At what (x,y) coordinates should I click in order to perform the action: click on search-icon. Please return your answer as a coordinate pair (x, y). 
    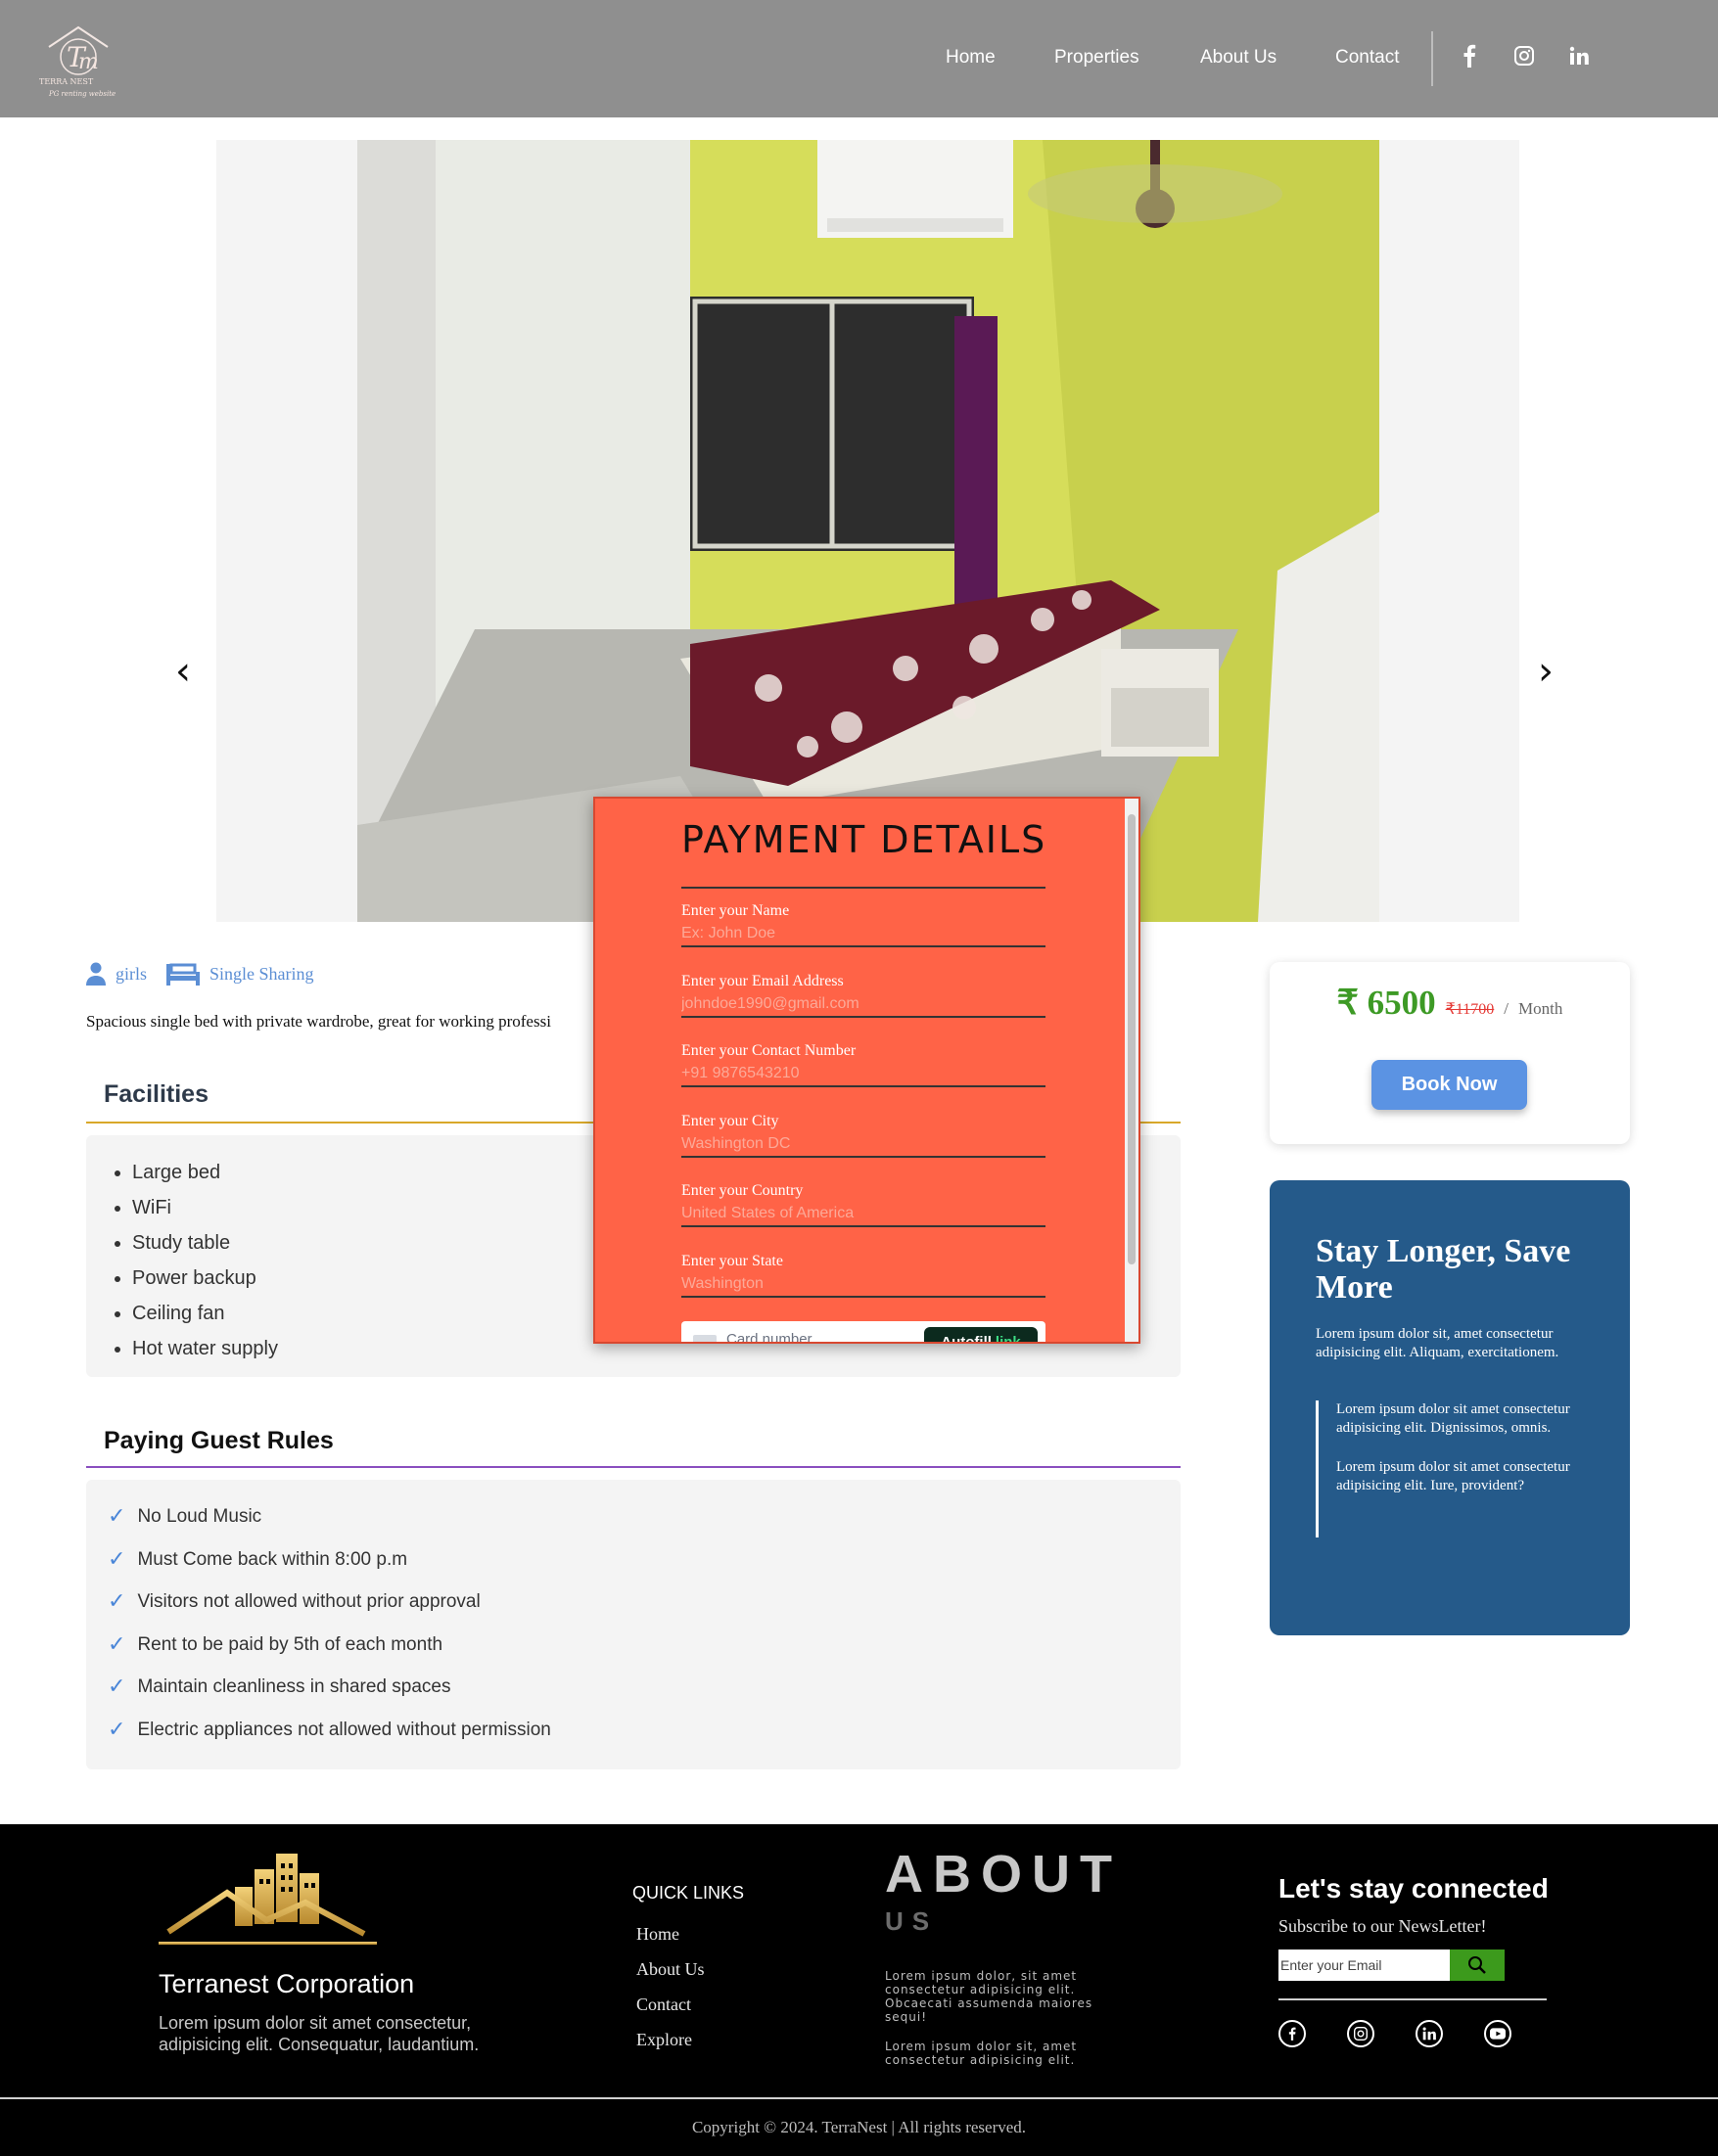
    Looking at the image, I should click on (1477, 1965).